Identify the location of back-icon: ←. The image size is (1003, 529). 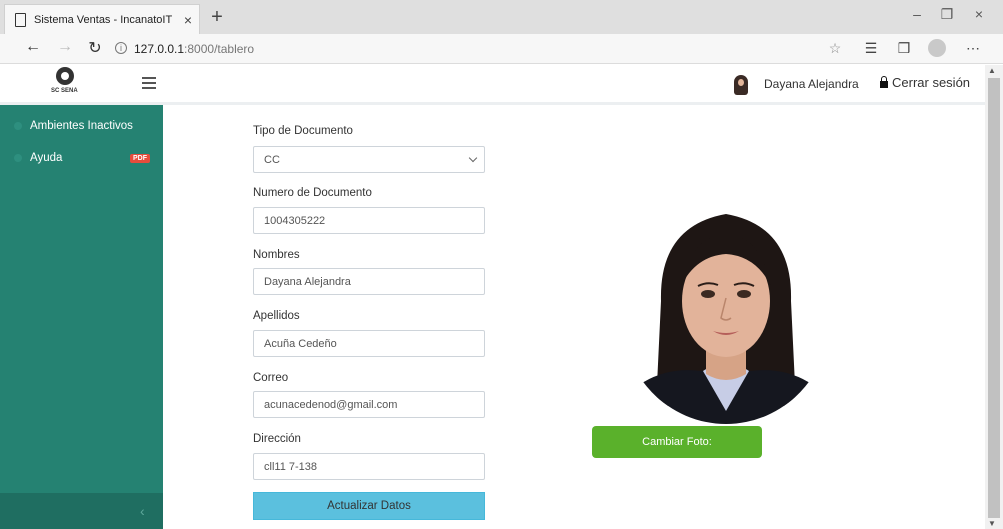
(33, 47).